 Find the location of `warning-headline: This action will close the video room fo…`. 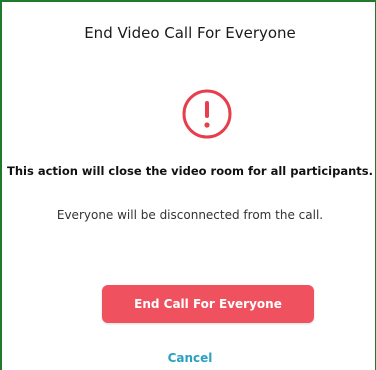

warning-headline: This action will close the video room fo… is located at coordinates (190, 171).